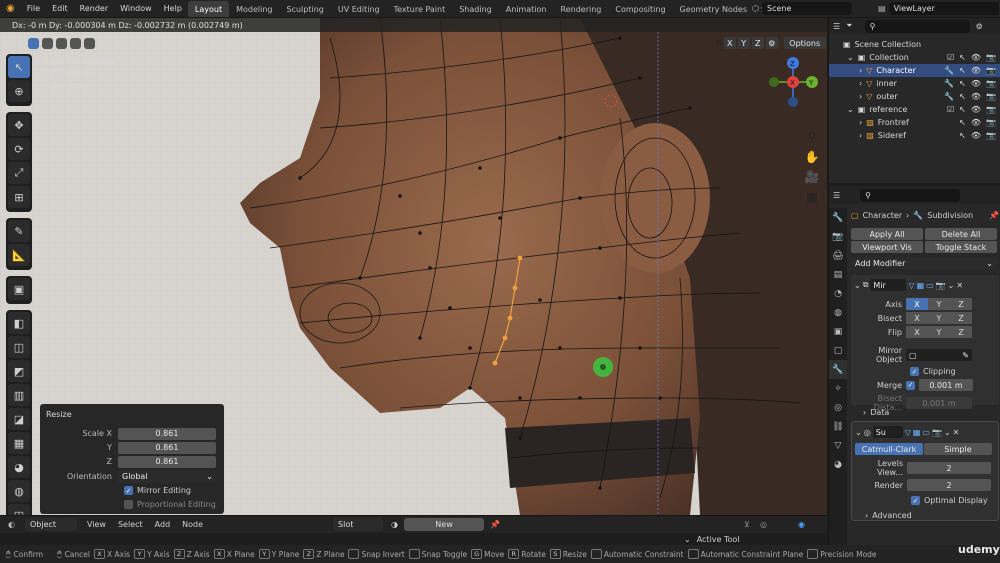 The width and height of the screenshot is (1000, 563). What do you see at coordinates (914, 57) in the screenshot?
I see `outliner-collection: ⌄ ▣ Collection ☑ ↖ 👁 📷` at bounding box center [914, 57].